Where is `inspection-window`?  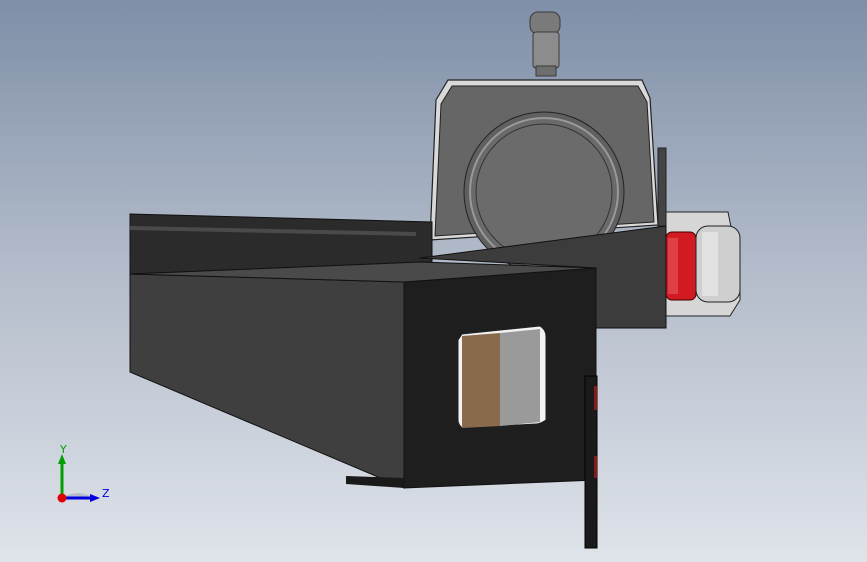 inspection-window is located at coordinates (502, 377).